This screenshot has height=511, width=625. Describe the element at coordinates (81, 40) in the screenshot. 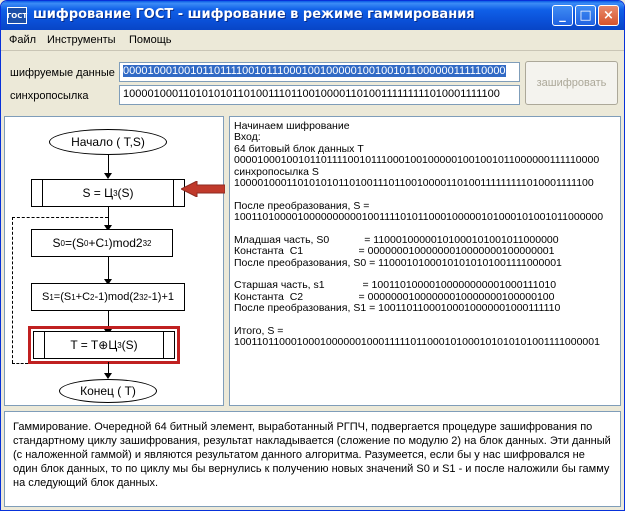

I see `menu-tools: Инструменты` at that location.